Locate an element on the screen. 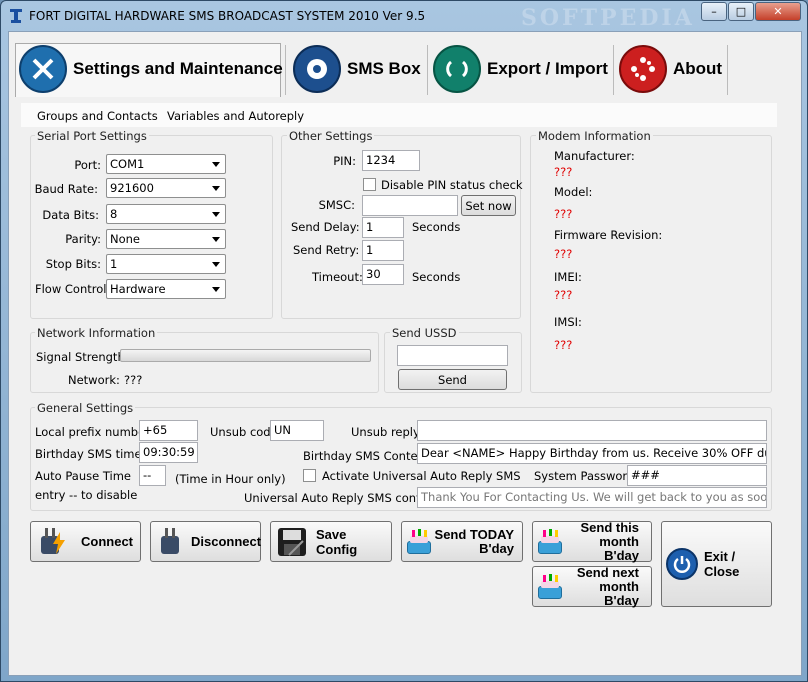  ussd-send-button: Send is located at coordinates (452, 379).